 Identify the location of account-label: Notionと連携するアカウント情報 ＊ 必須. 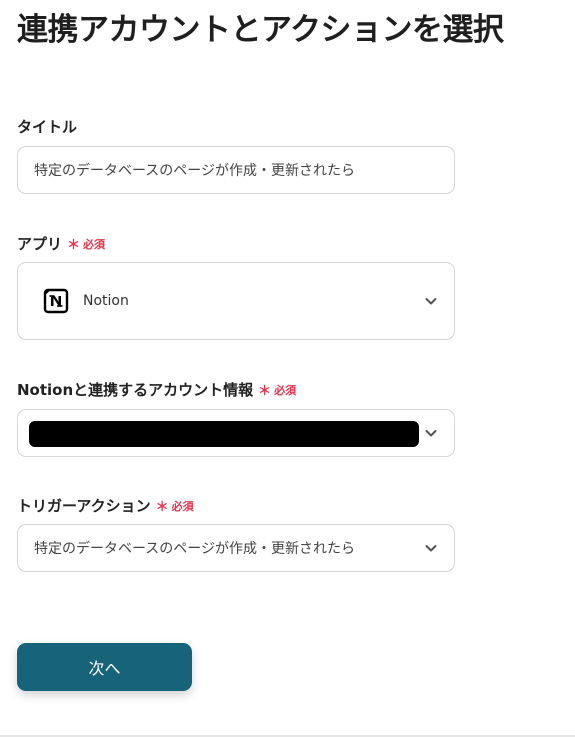
(156, 389).